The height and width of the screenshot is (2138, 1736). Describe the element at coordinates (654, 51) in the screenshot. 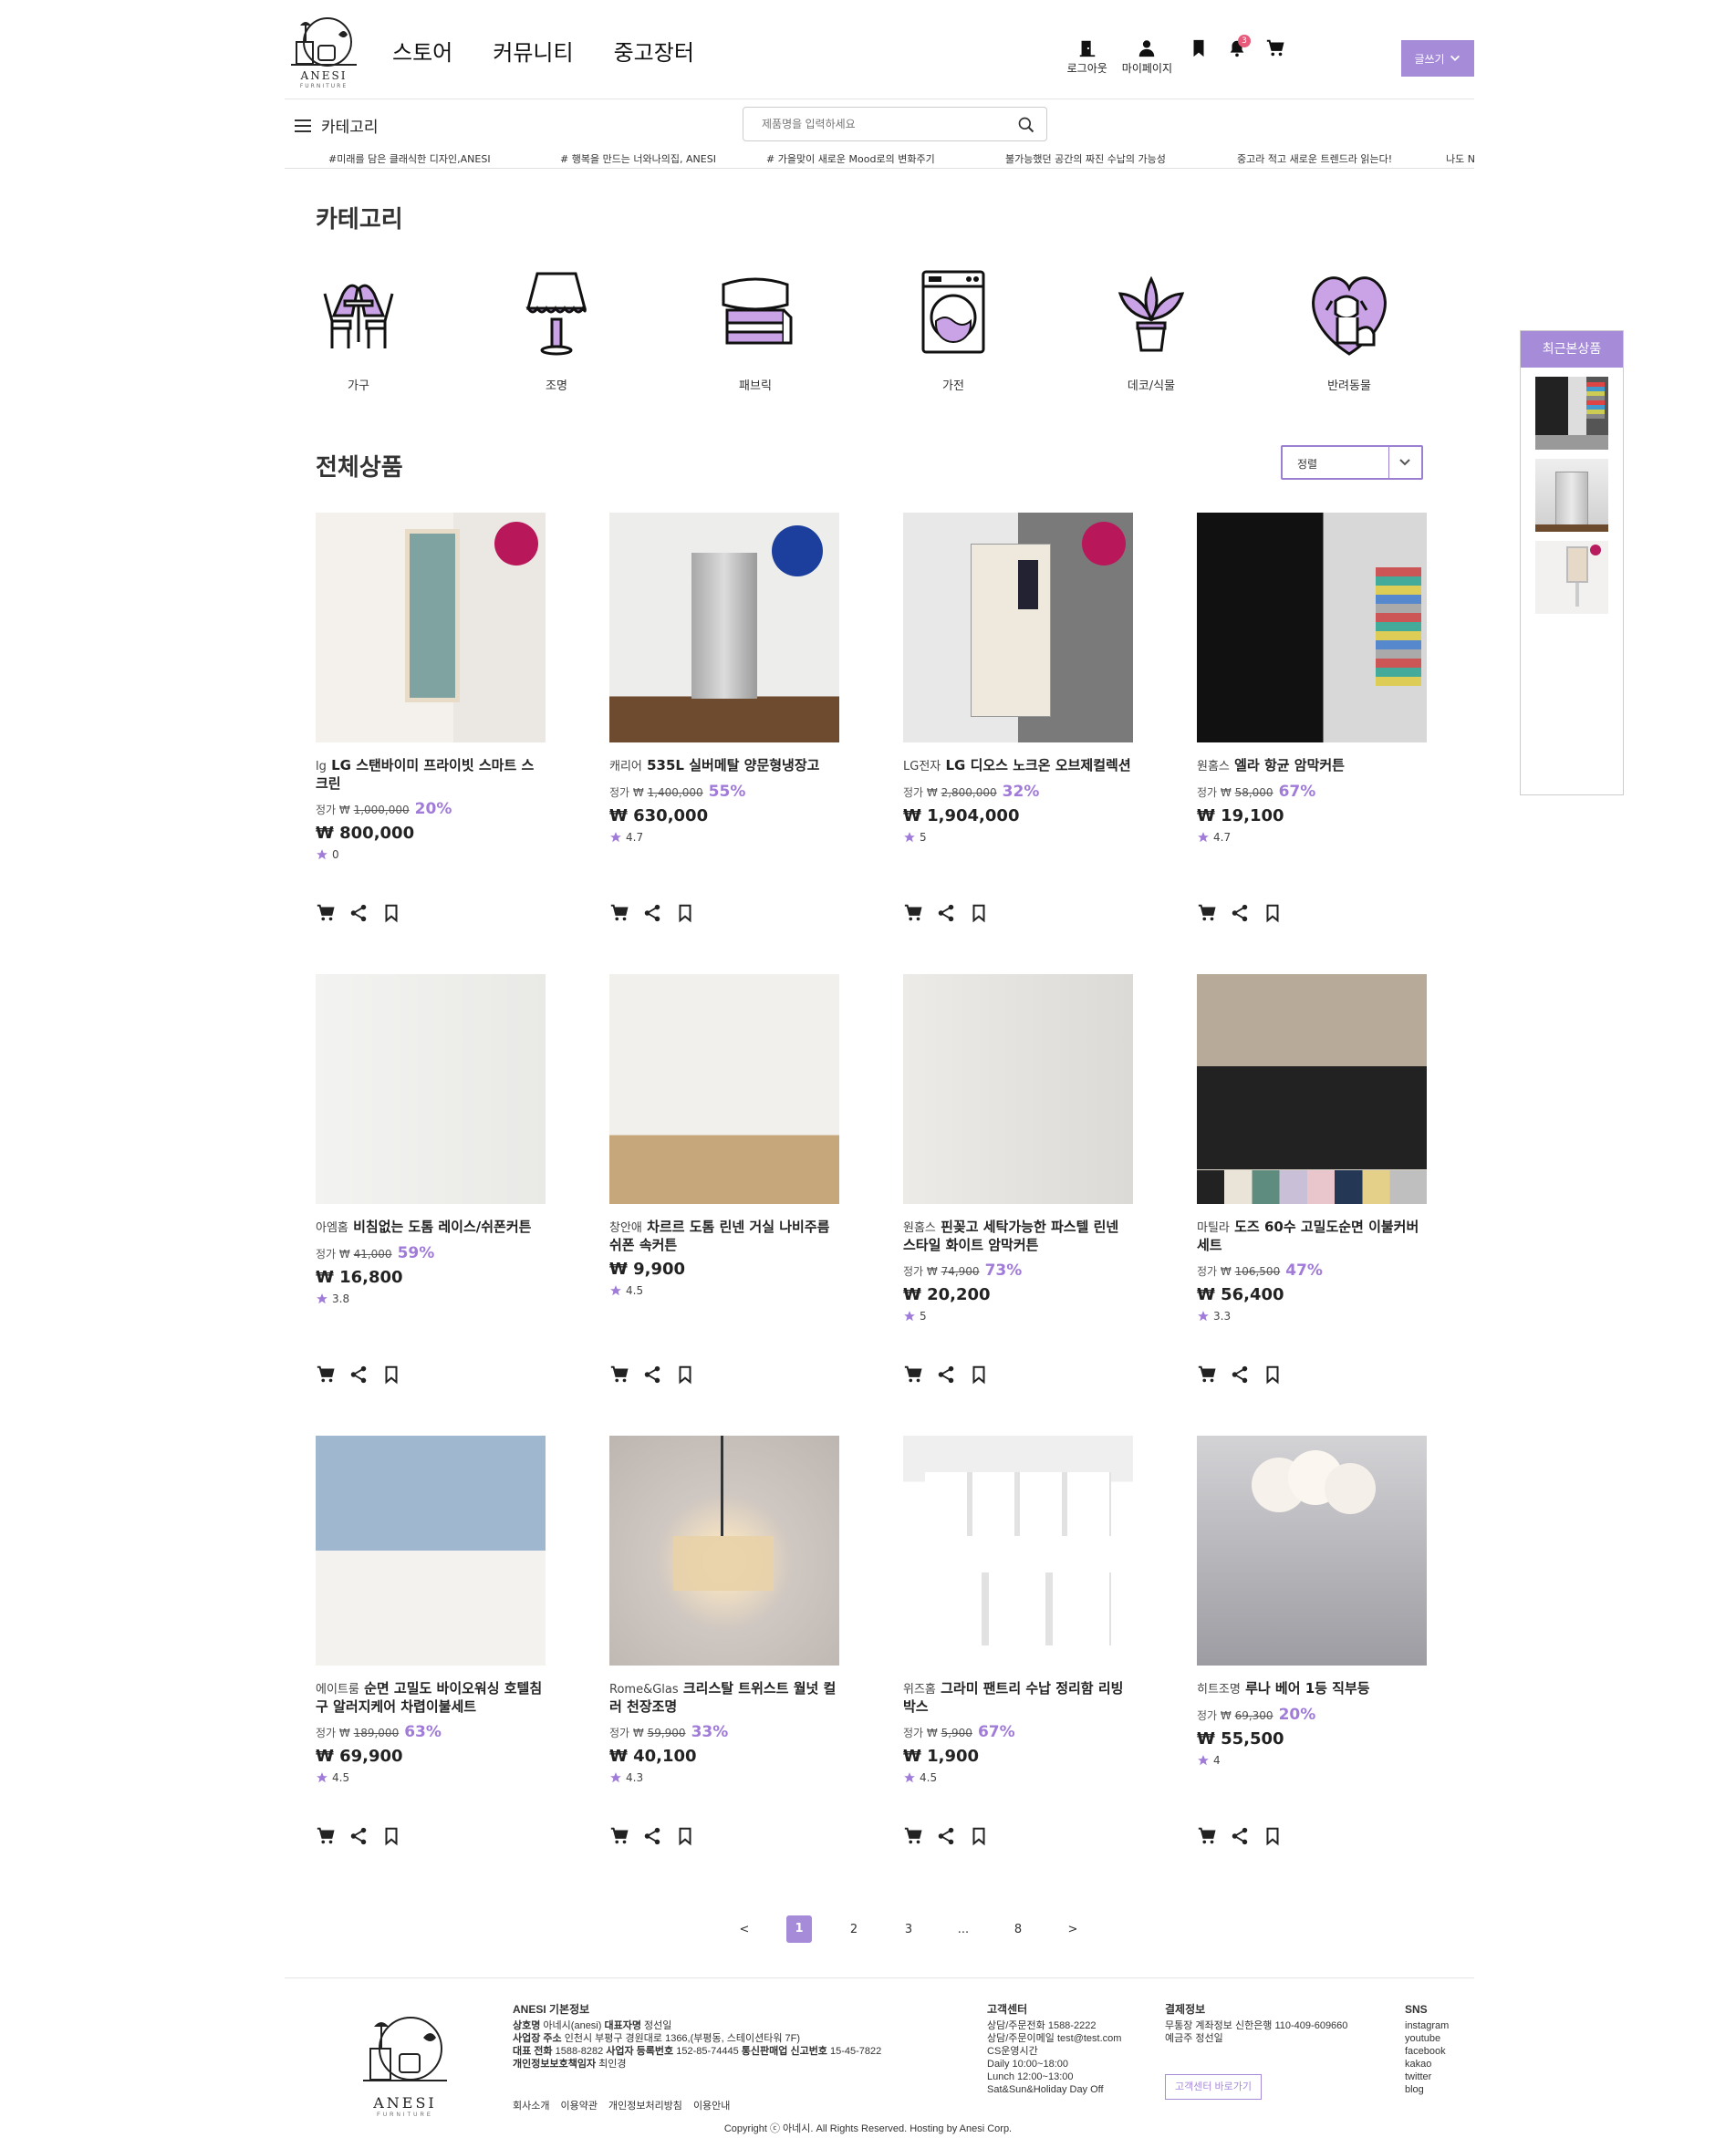

I see `nav-market: 중고장터` at that location.